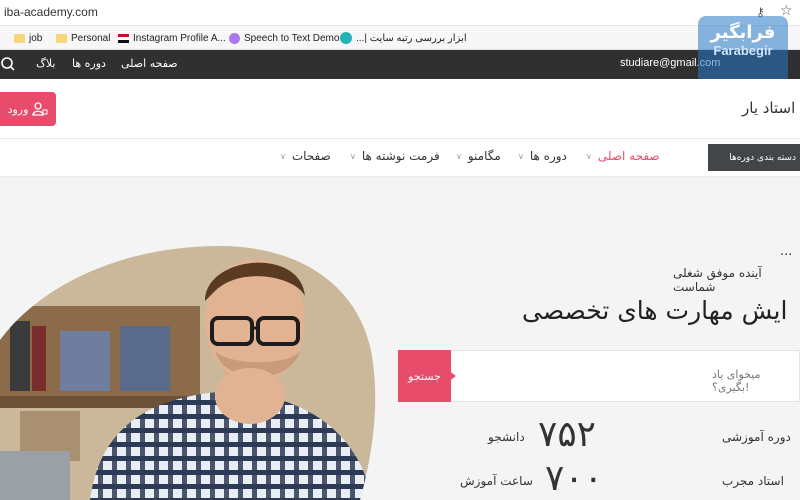  I want to click on nav-label: صفحات, so click(311, 156).